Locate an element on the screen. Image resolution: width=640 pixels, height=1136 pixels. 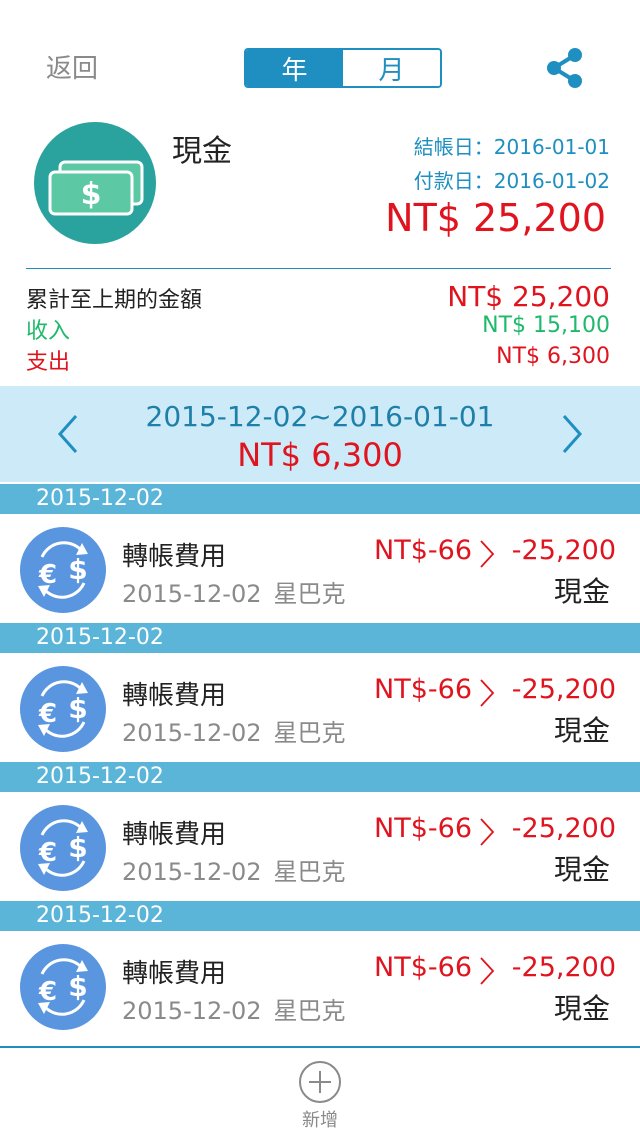
year-month-segment: 年 月 is located at coordinates (343, 68).